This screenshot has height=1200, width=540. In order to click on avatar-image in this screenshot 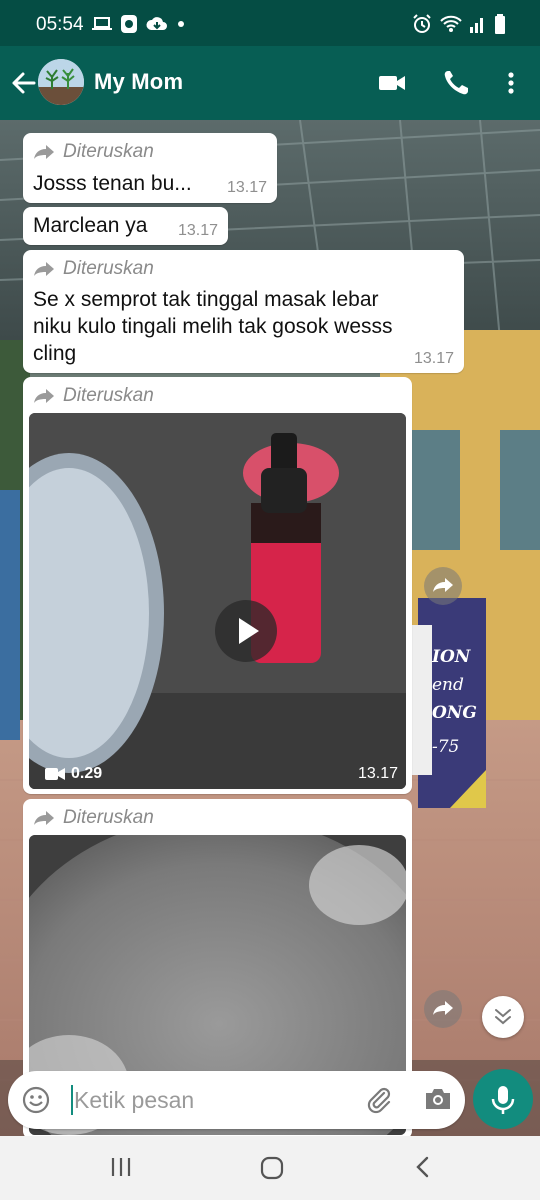, I will do `click(61, 82)`.